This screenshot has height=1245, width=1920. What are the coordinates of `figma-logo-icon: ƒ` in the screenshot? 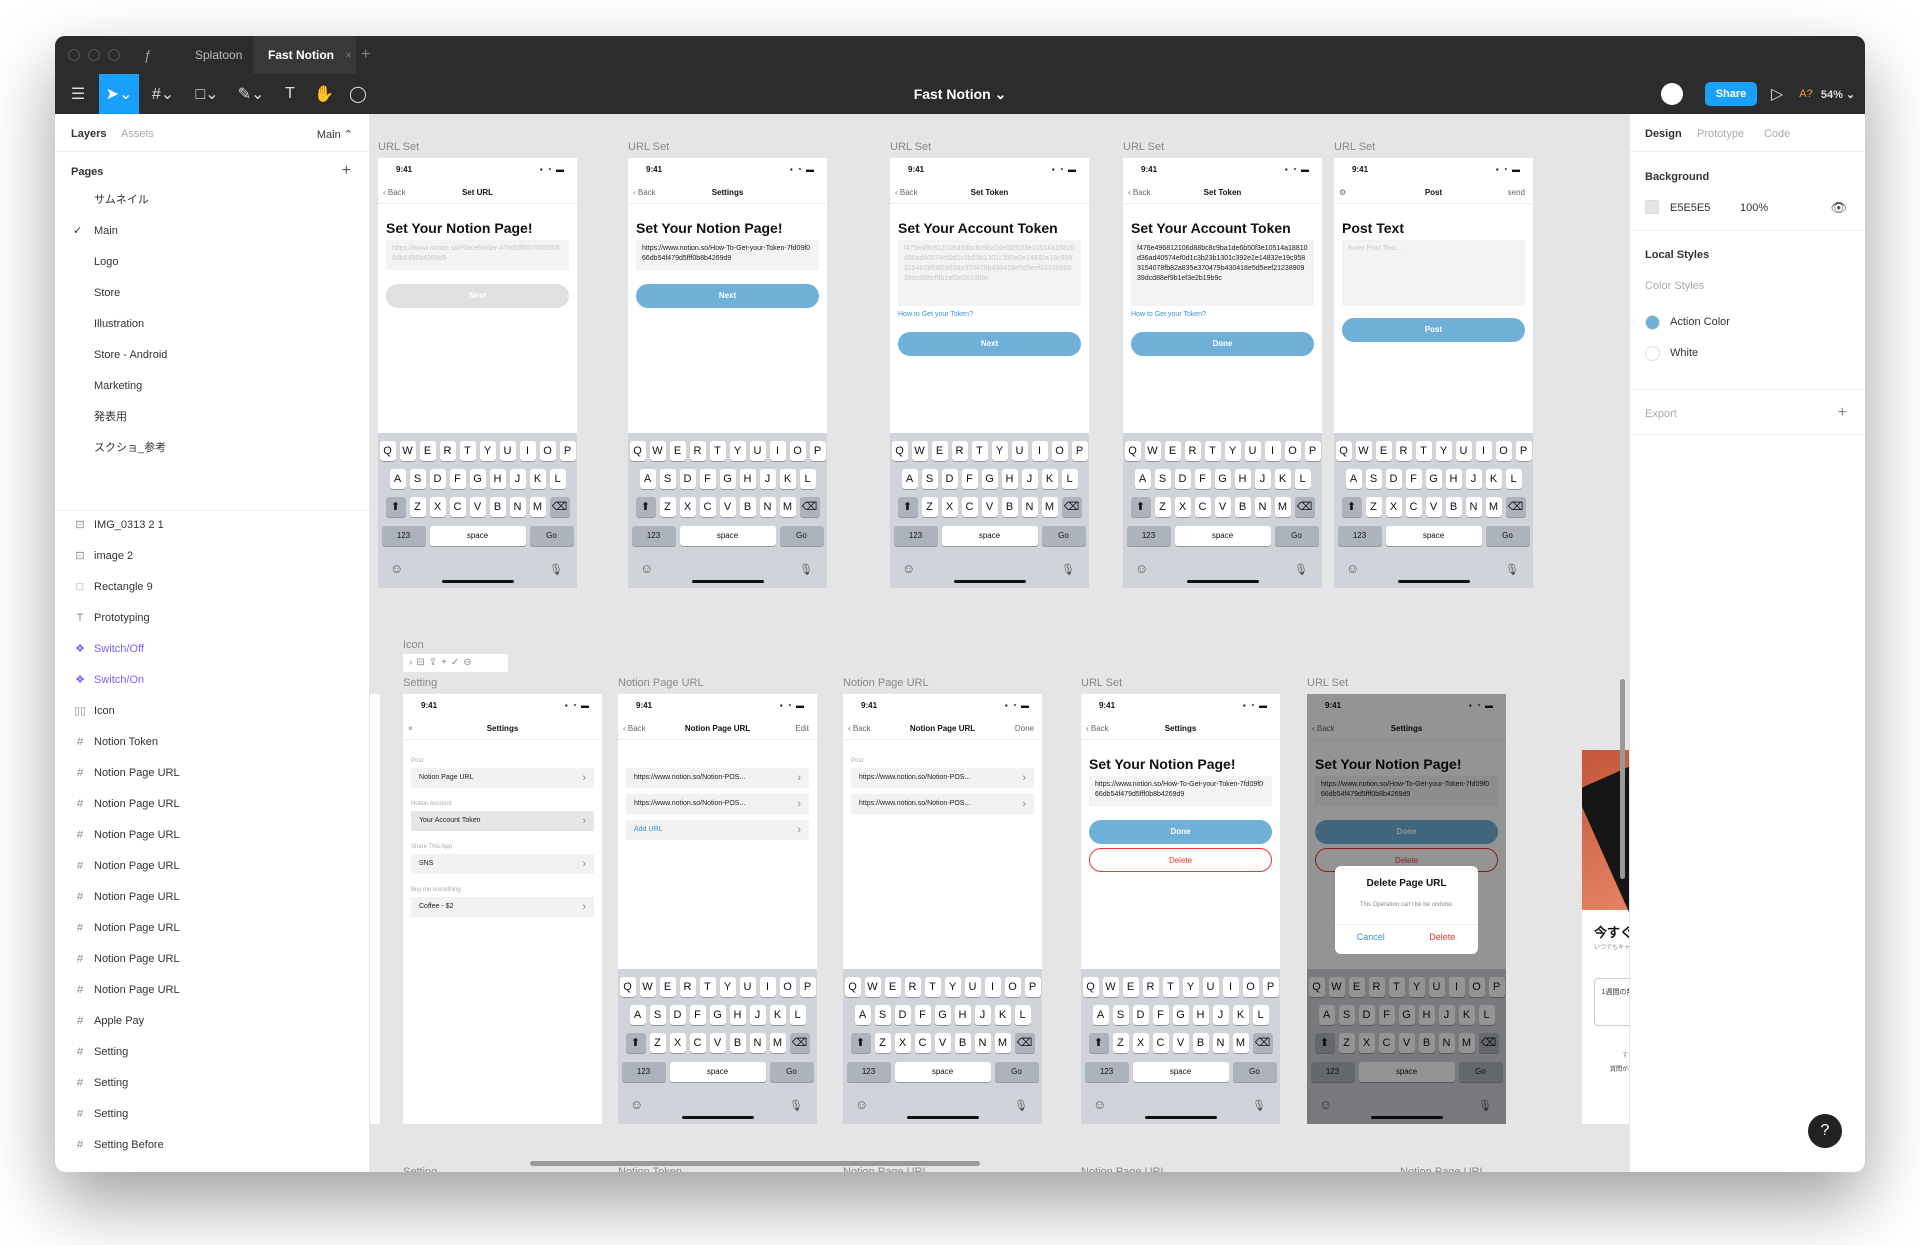 It's located at (148, 55).